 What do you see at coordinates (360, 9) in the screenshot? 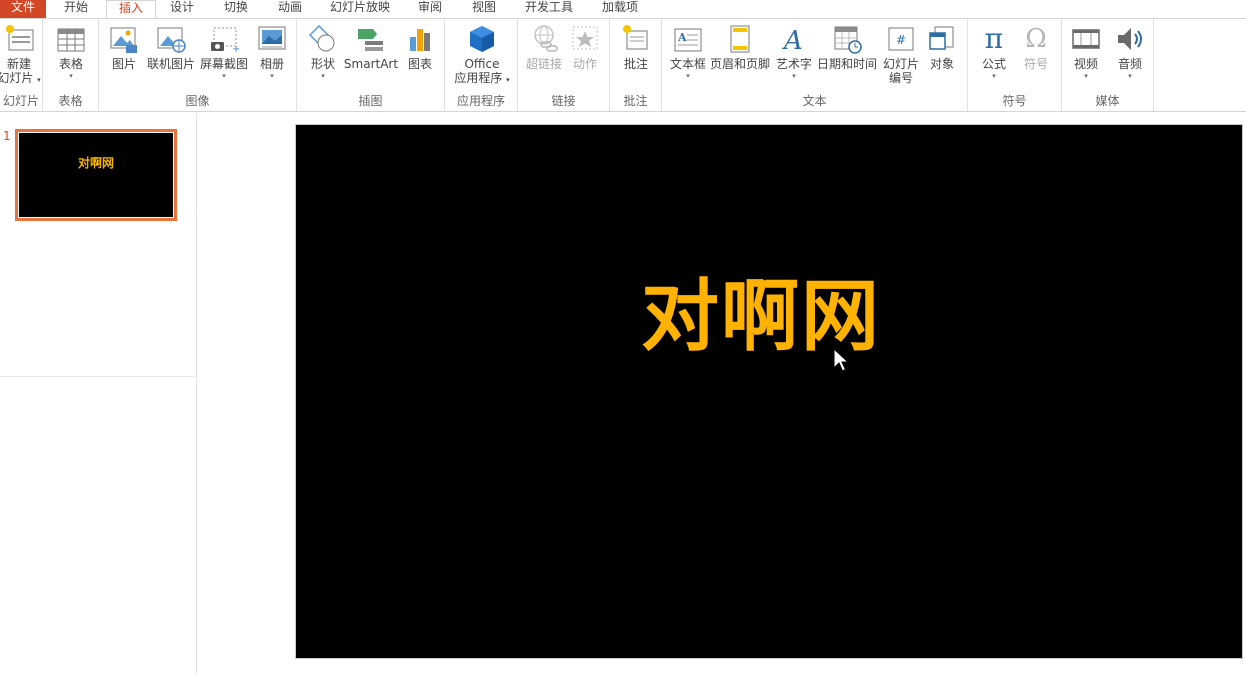
I see `tab-slideshow: 幻灯片放映` at bounding box center [360, 9].